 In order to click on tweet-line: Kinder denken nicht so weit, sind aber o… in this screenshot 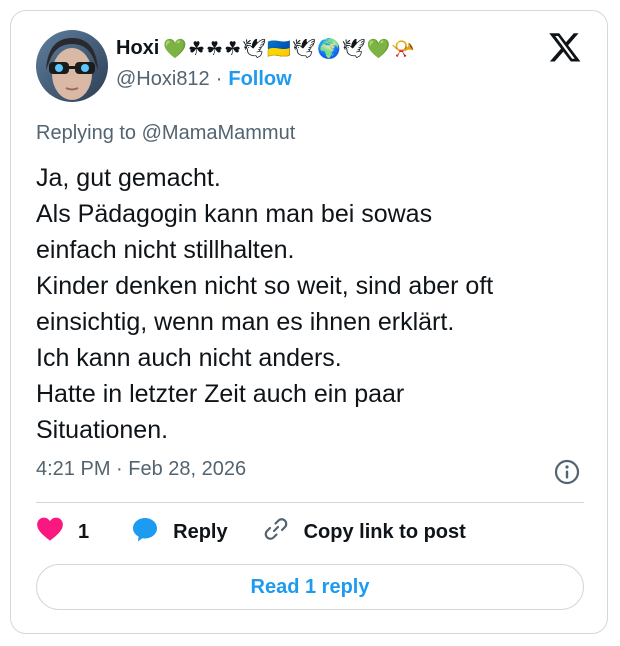, I will do `click(265, 286)`.